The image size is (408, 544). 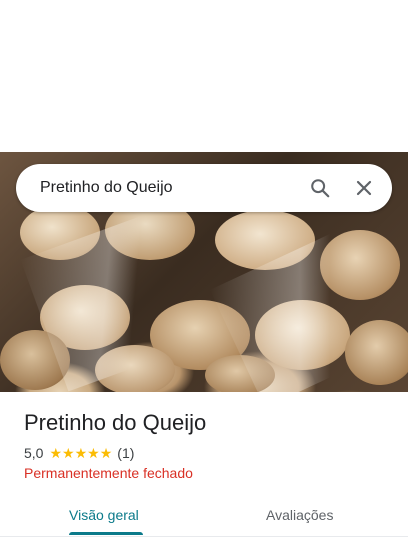 I want to click on rating-row: 5,0 ★ ★ ★ ★ ★ (1), so click(x=79, y=453).